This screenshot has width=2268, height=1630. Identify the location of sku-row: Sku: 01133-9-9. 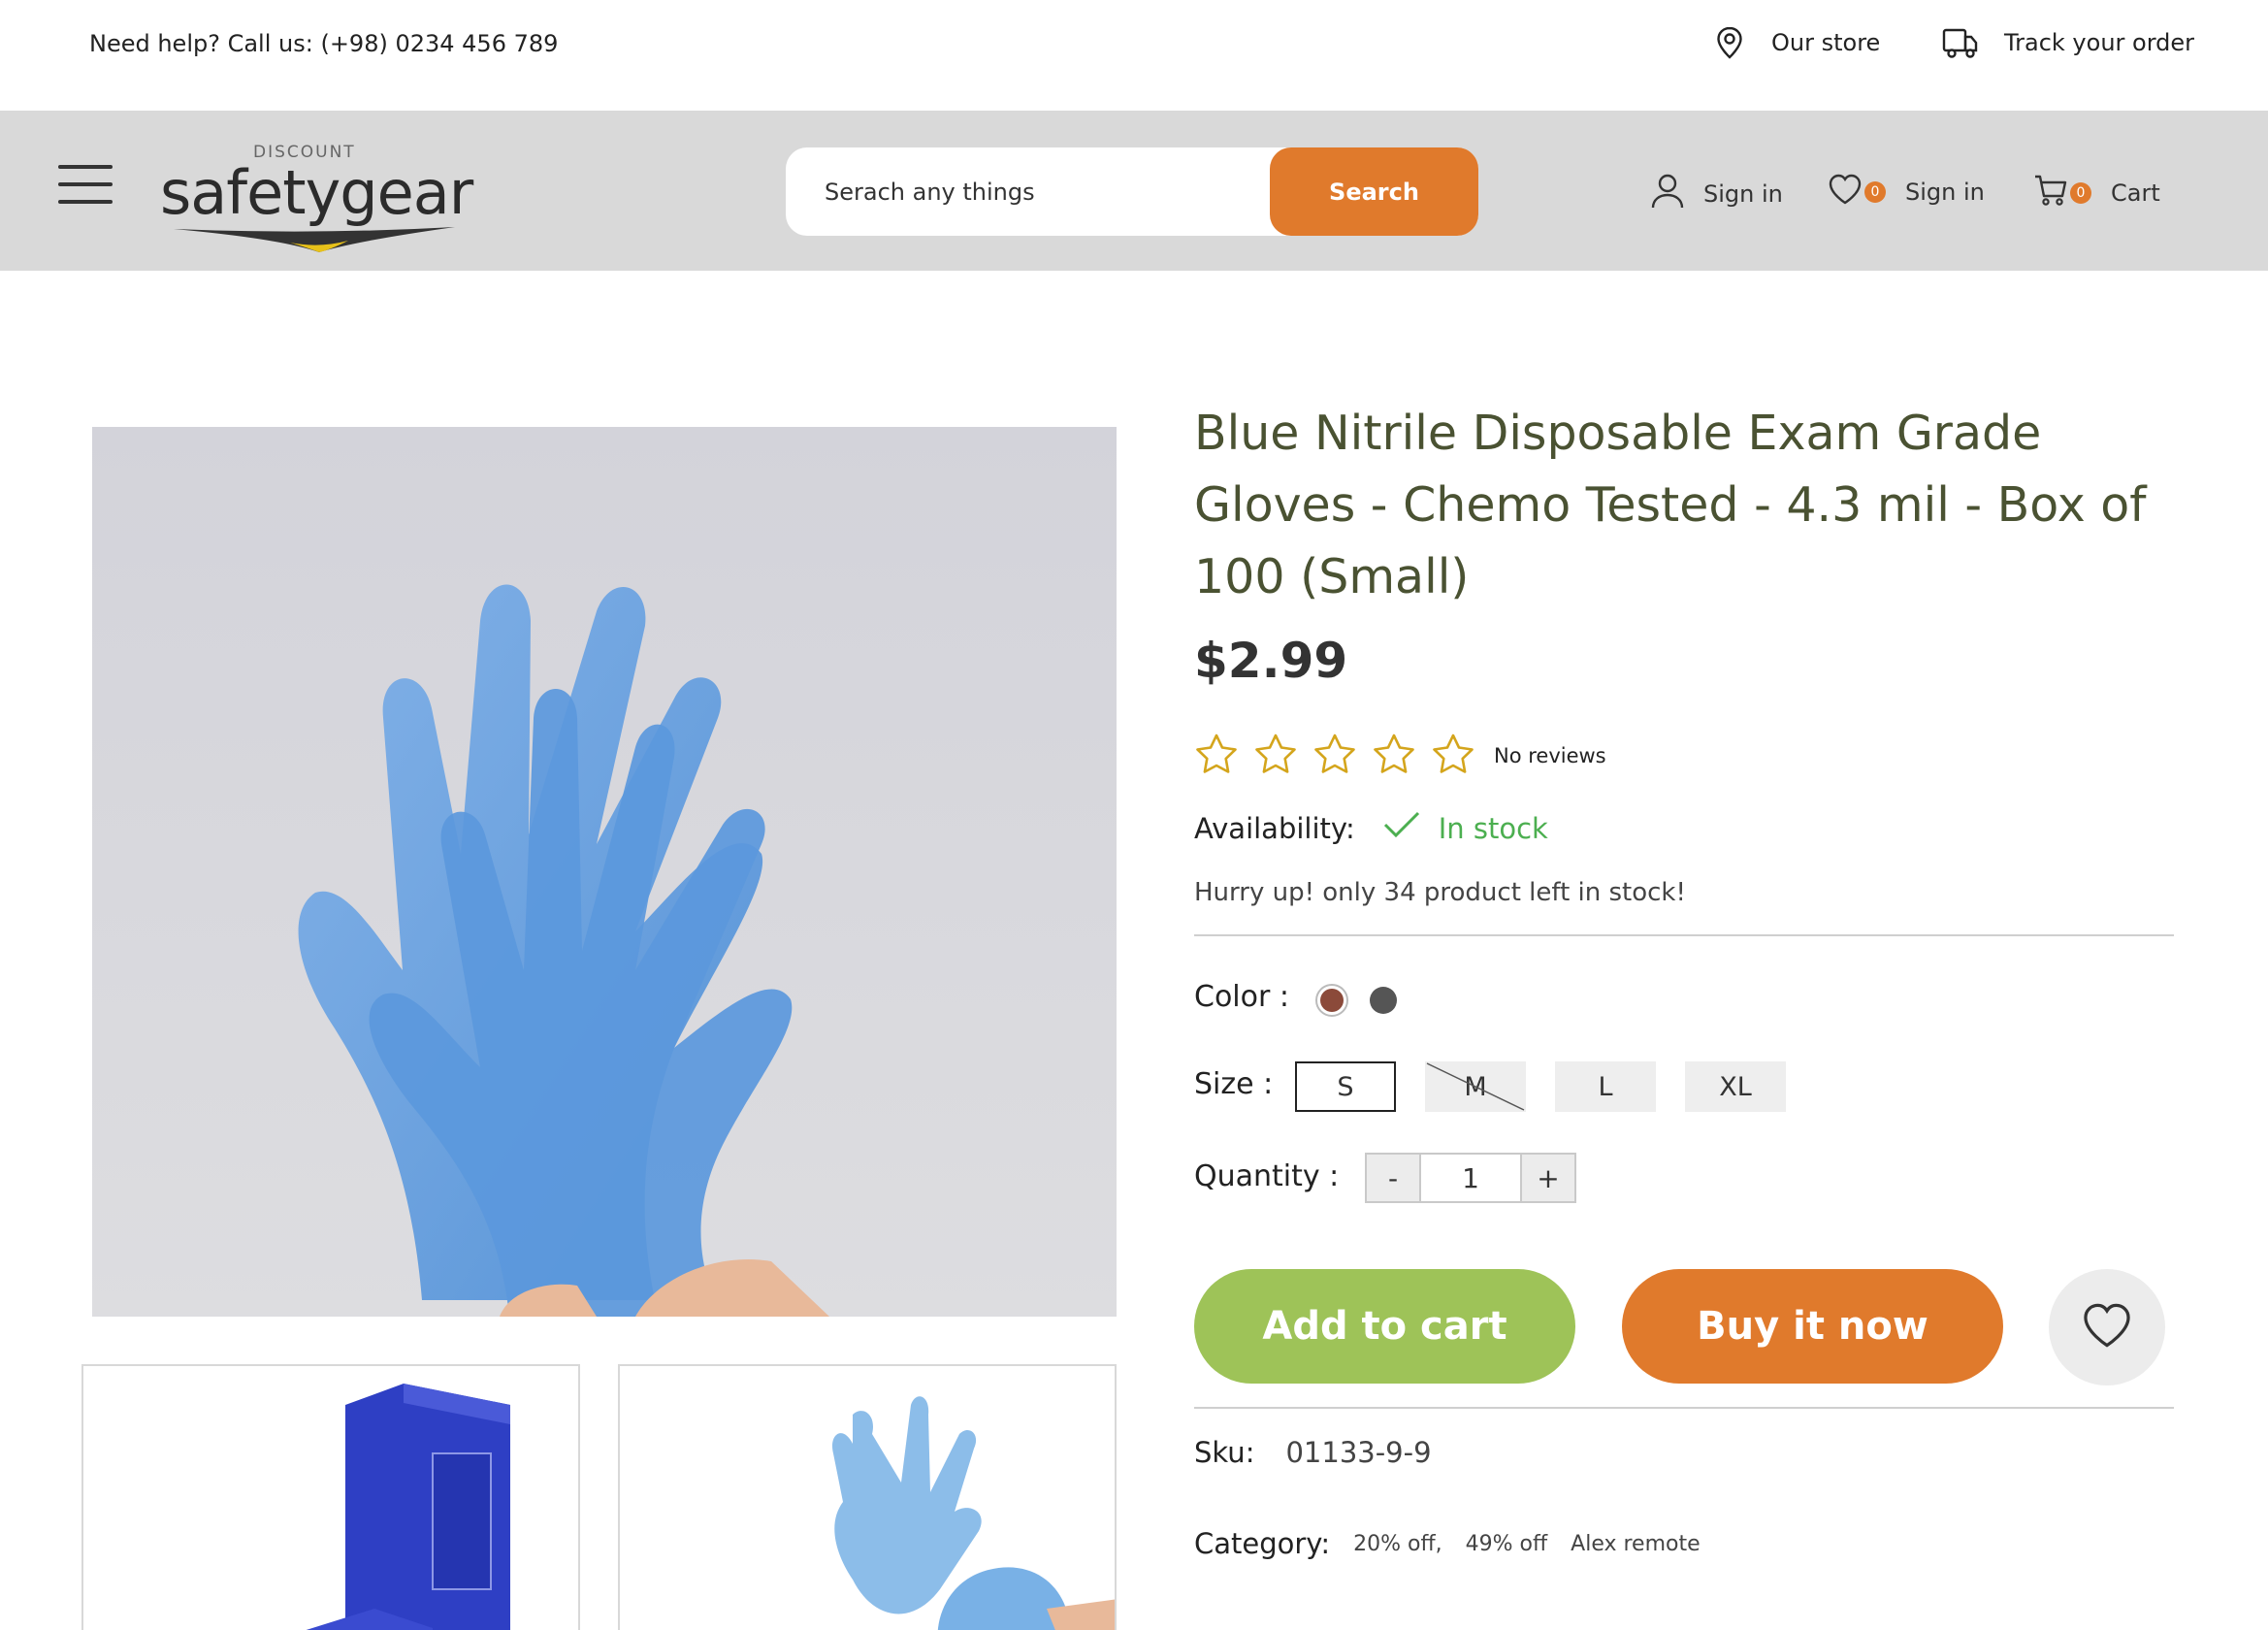
(1313, 1452).